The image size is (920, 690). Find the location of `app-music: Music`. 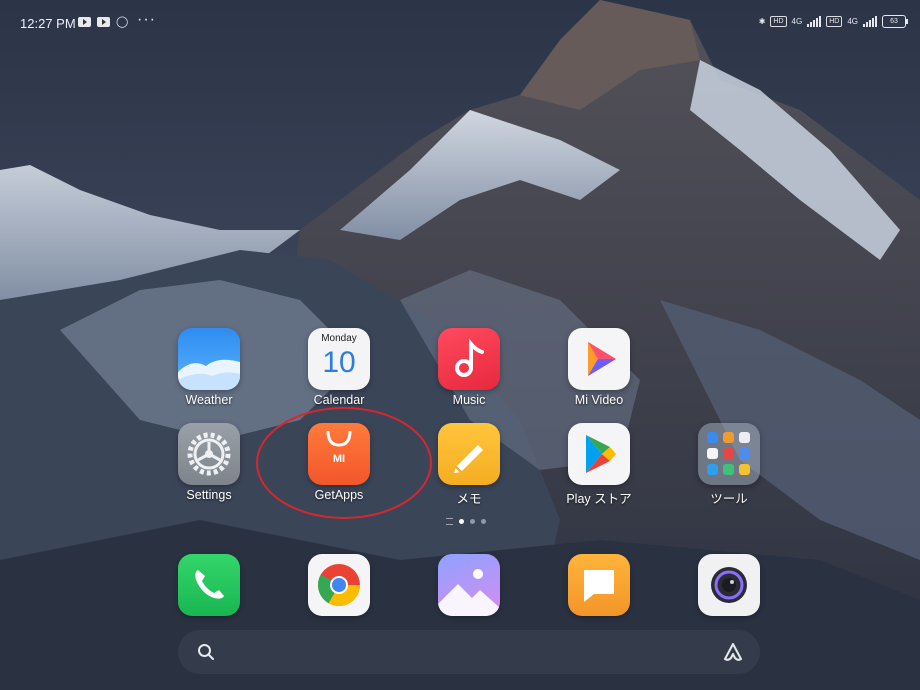

app-music: Music is located at coordinates (469, 367).